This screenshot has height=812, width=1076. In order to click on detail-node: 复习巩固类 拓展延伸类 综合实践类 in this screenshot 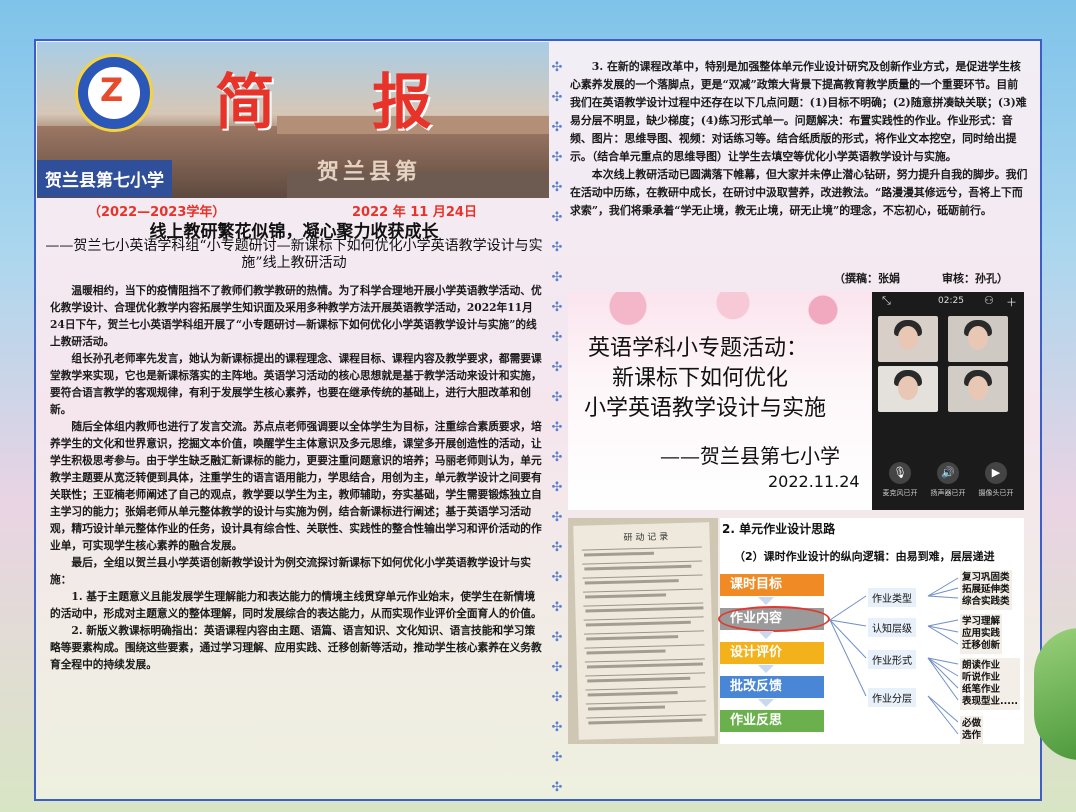, I will do `click(986, 590)`.